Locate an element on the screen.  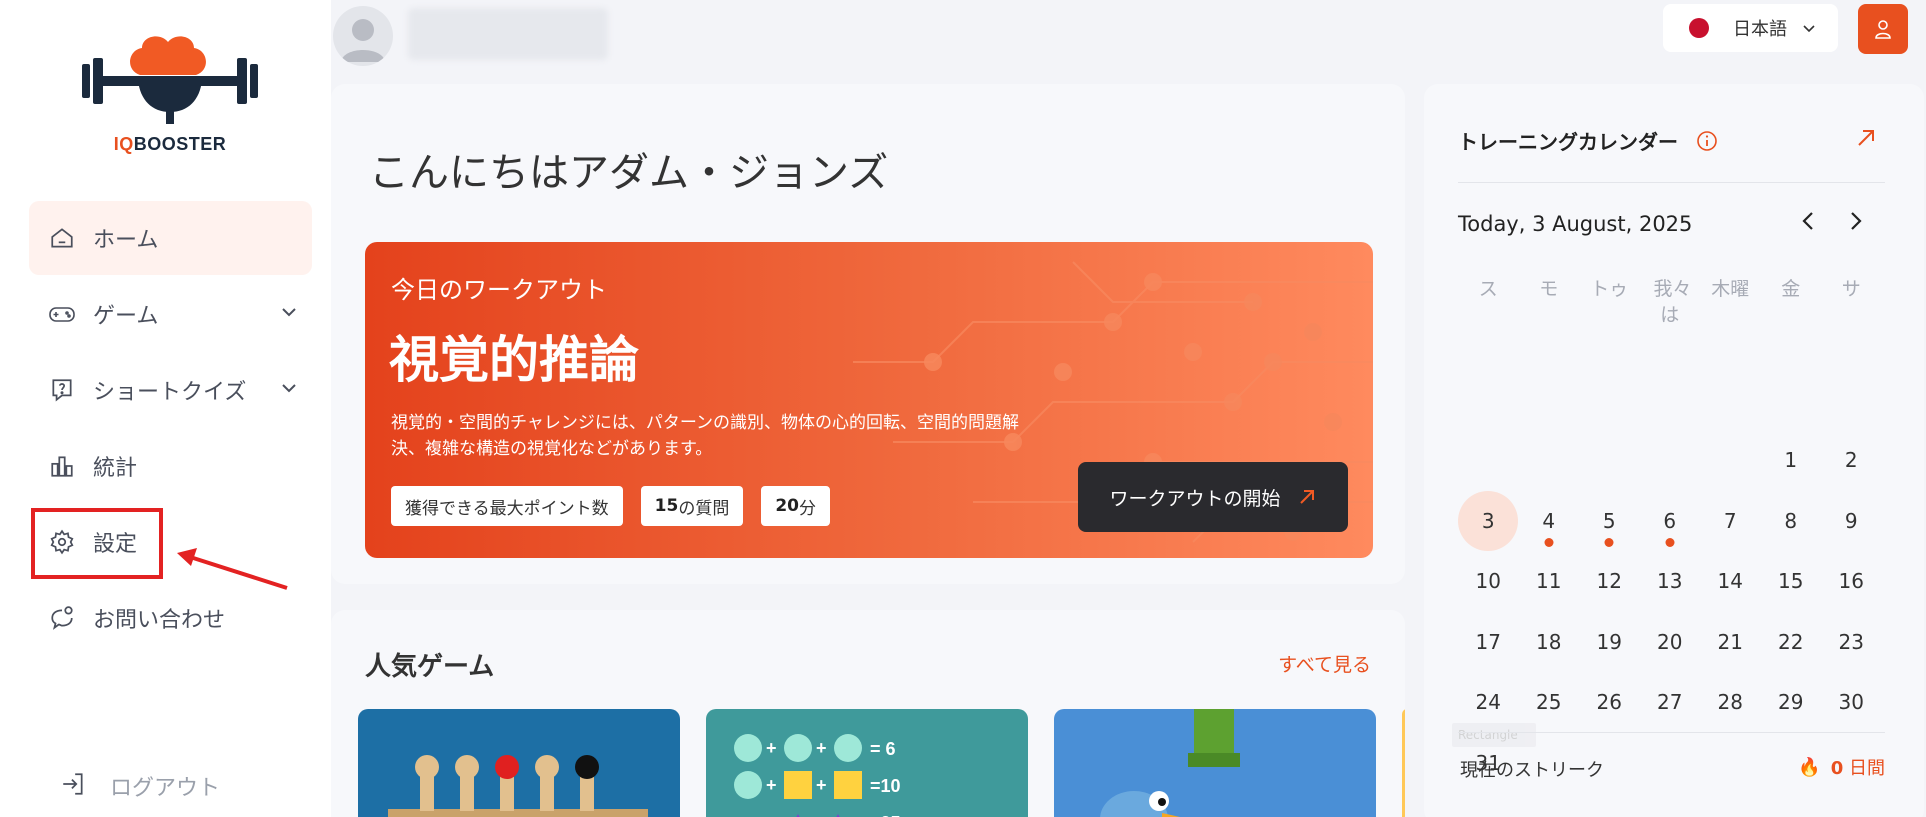
sidebar-item-statistics: 統計 is located at coordinates (170, 466).